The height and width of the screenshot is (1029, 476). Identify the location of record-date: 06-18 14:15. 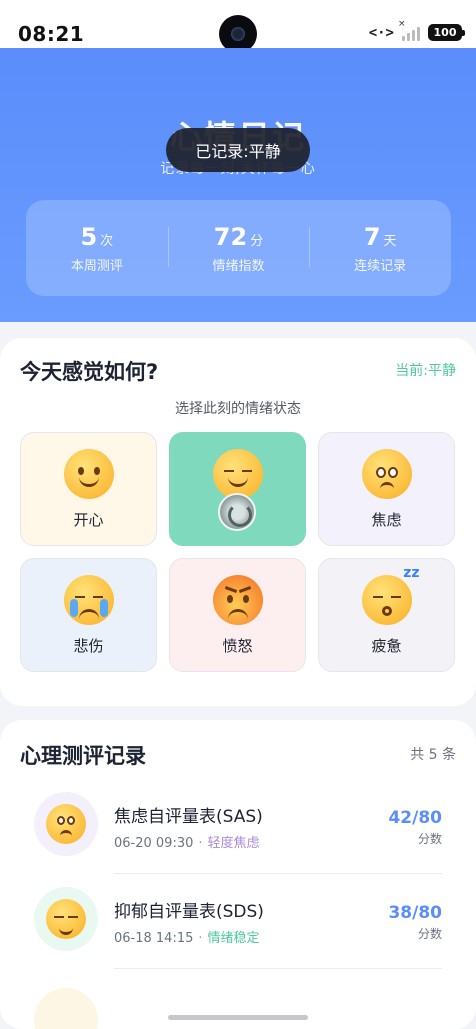
(154, 938).